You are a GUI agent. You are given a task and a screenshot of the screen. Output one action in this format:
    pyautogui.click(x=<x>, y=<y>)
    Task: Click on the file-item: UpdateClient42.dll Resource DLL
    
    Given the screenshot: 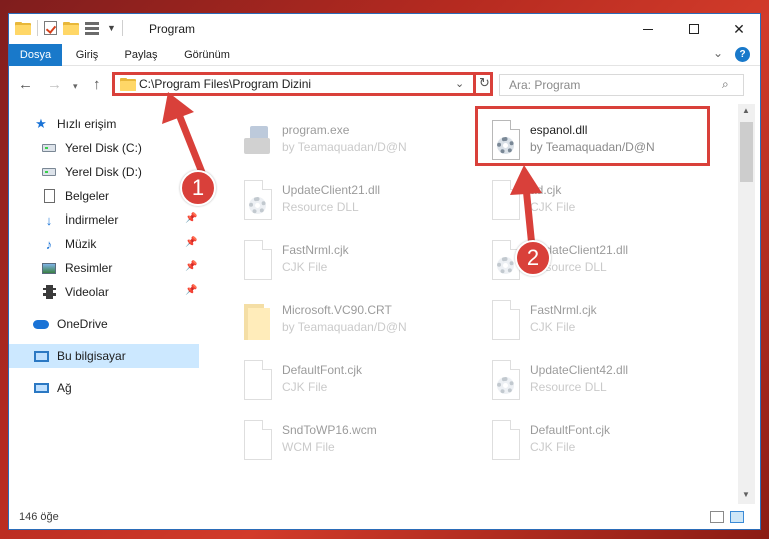 What is the action you would take?
    pyautogui.click(x=600, y=382)
    